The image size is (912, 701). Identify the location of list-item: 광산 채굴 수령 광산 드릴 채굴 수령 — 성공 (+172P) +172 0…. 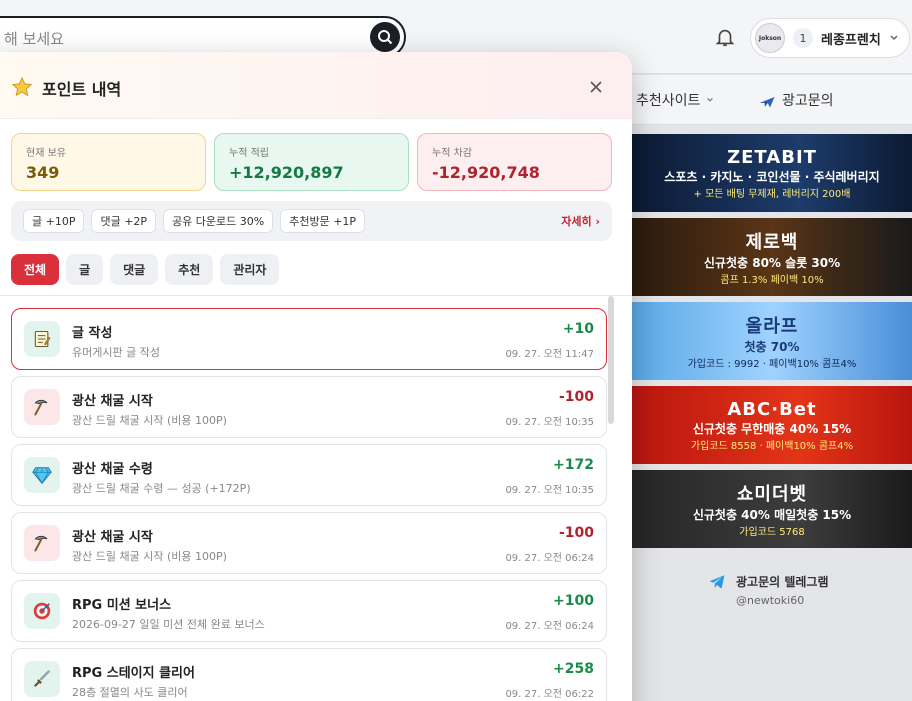
(309, 475).